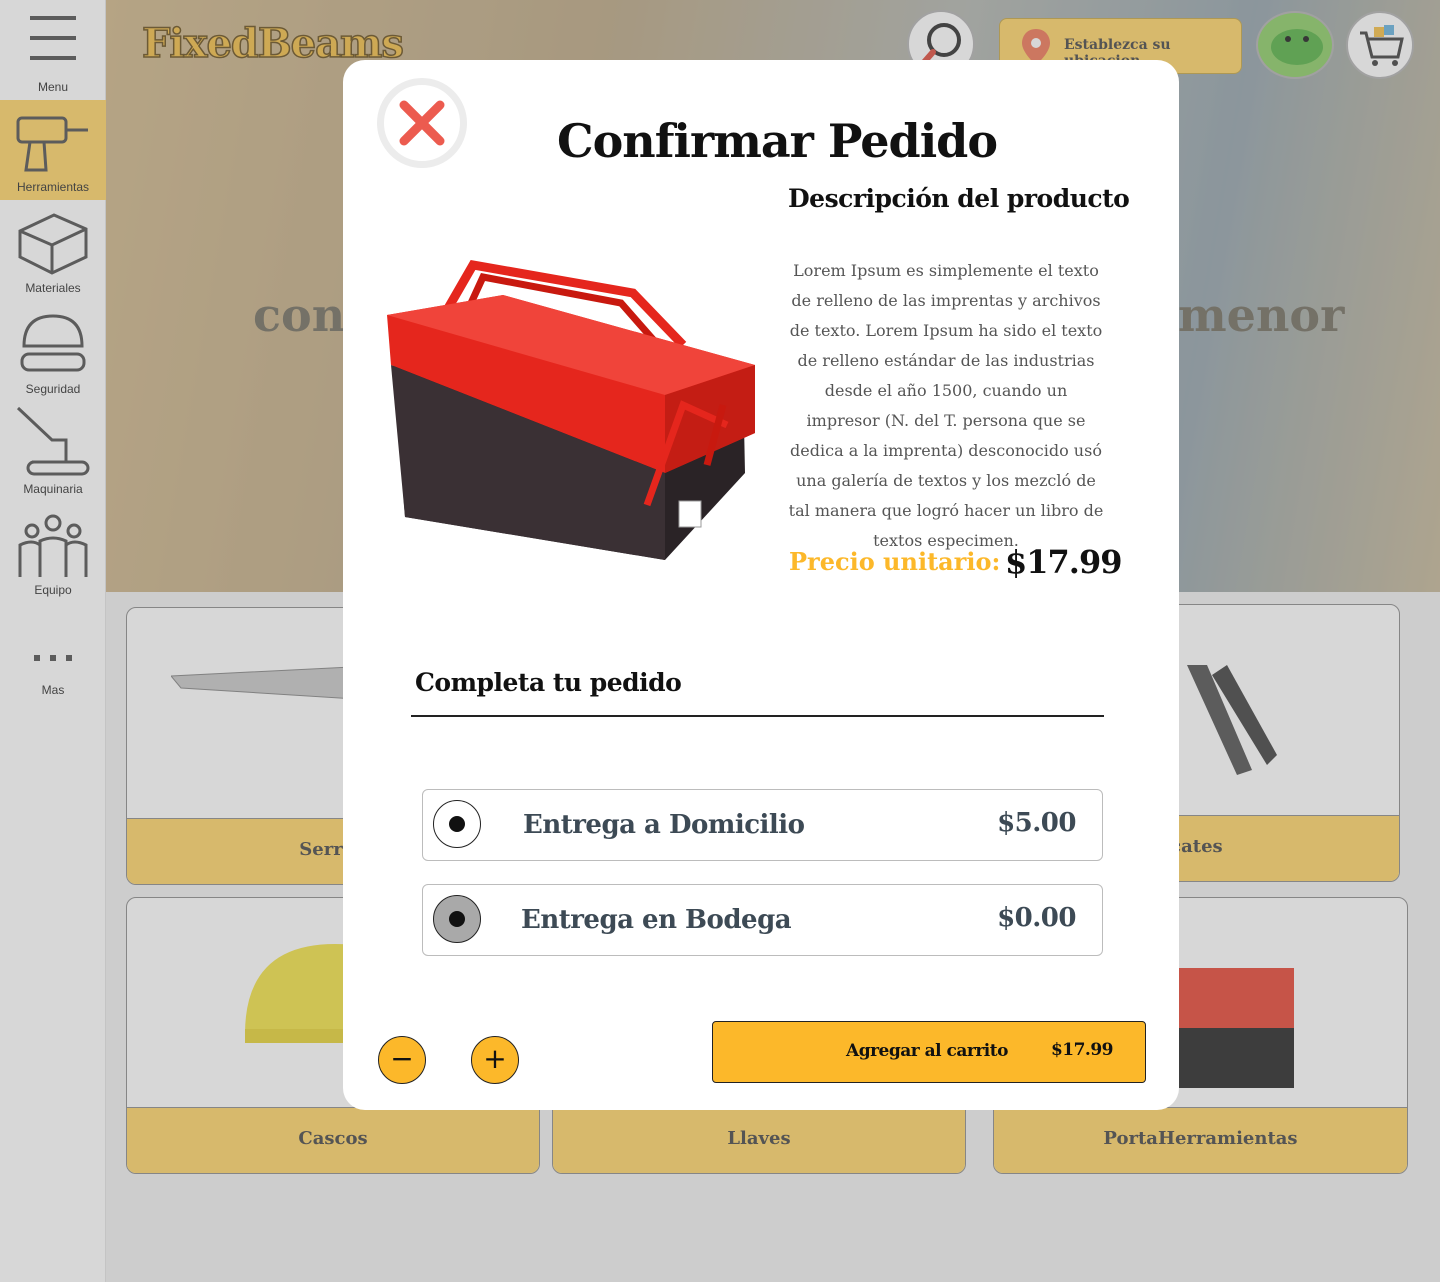  I want to click on delivery-option-bodega: Entrega en Bodega $0.00, so click(762, 920).